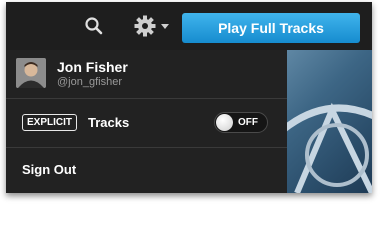  I want to click on avatar, so click(31, 73).